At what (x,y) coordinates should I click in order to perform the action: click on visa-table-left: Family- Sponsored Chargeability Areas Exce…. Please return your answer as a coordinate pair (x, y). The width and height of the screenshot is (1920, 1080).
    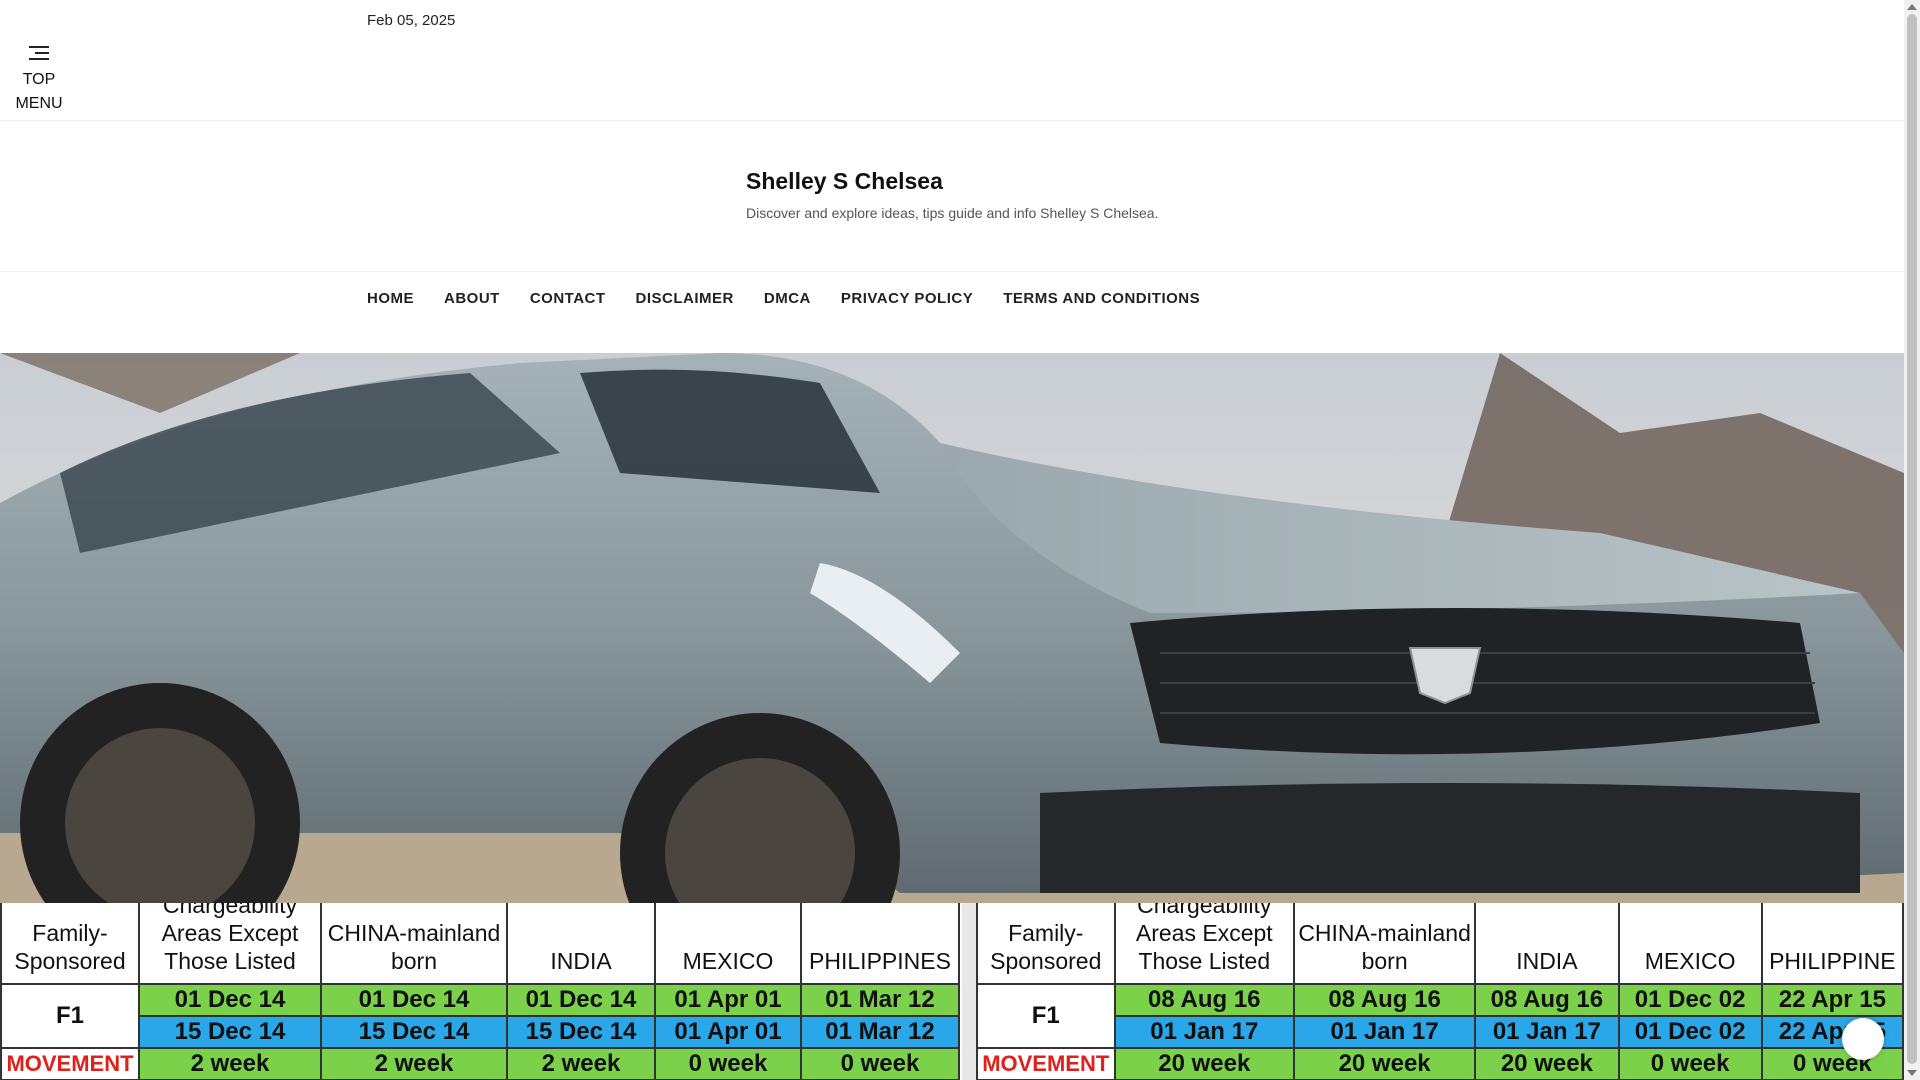
    Looking at the image, I should click on (480, 991).